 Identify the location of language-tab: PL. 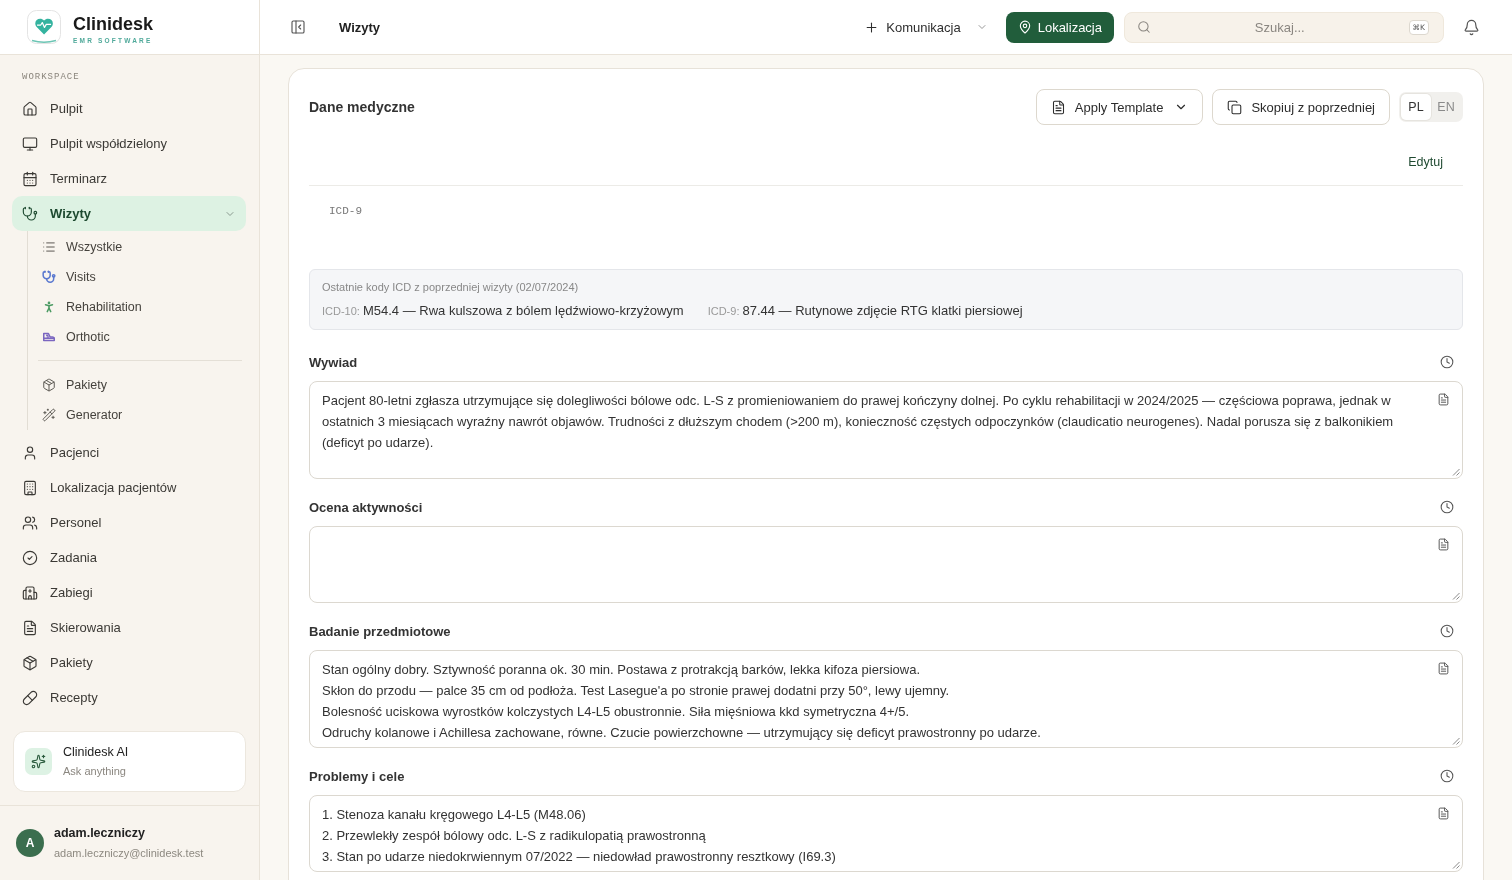
(1416, 107).